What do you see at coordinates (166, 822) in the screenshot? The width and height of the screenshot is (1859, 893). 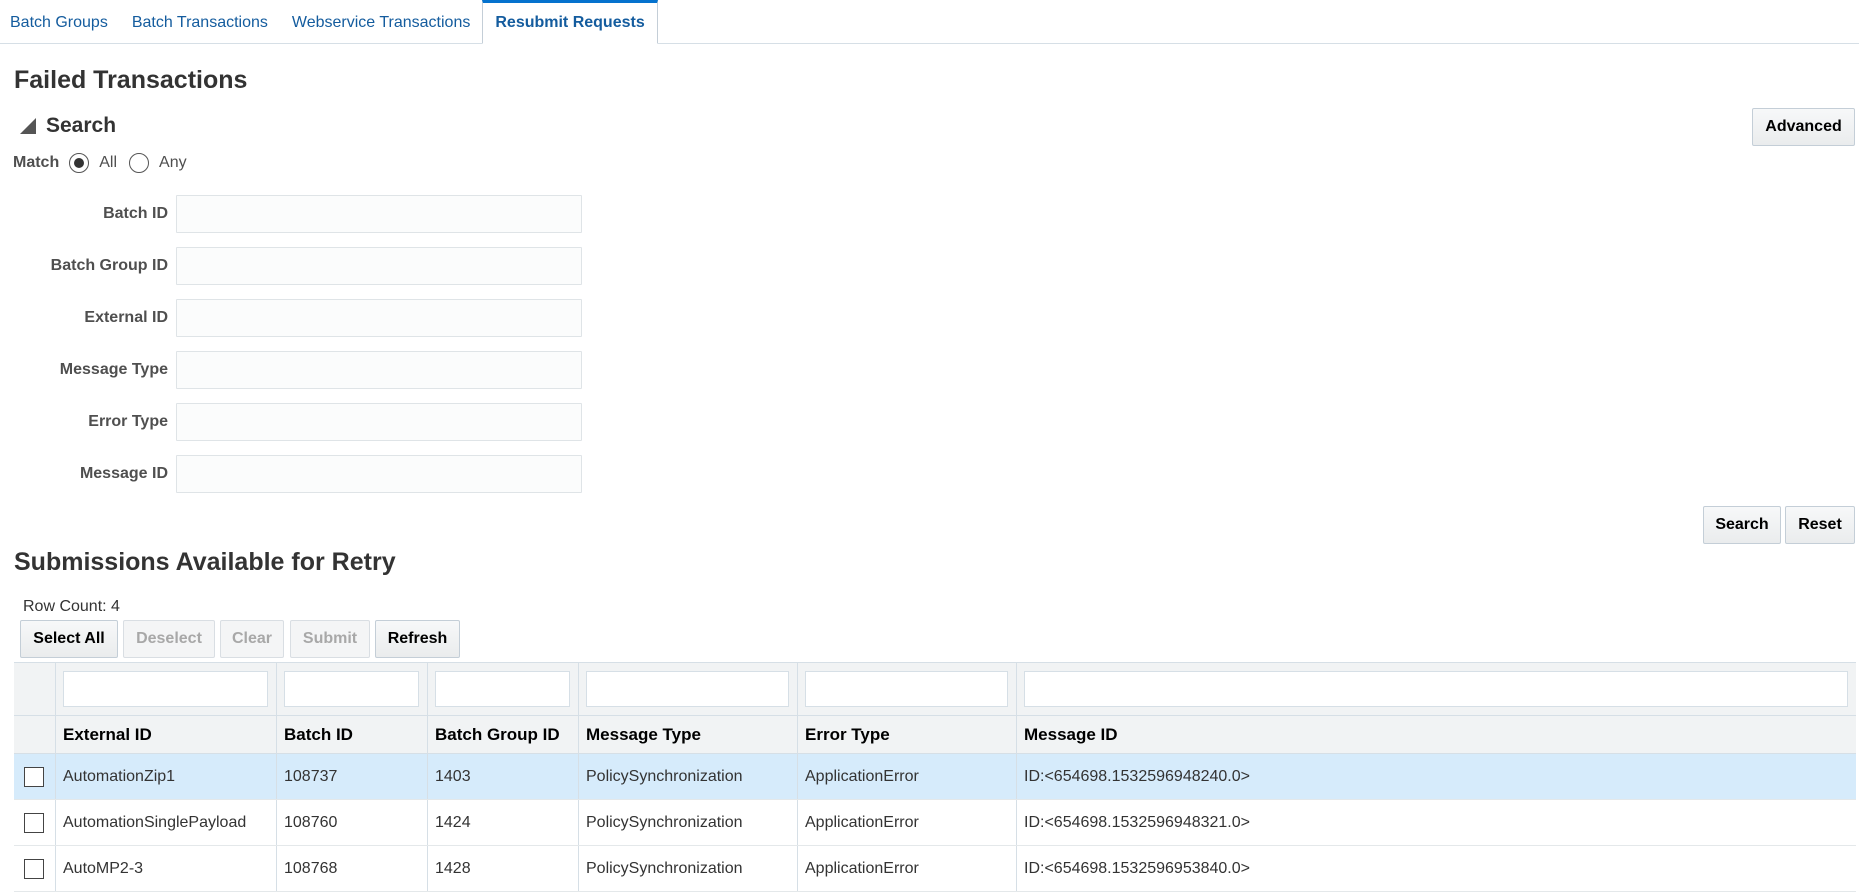 I see `cell-external-id: AutomationSinglePayload` at bounding box center [166, 822].